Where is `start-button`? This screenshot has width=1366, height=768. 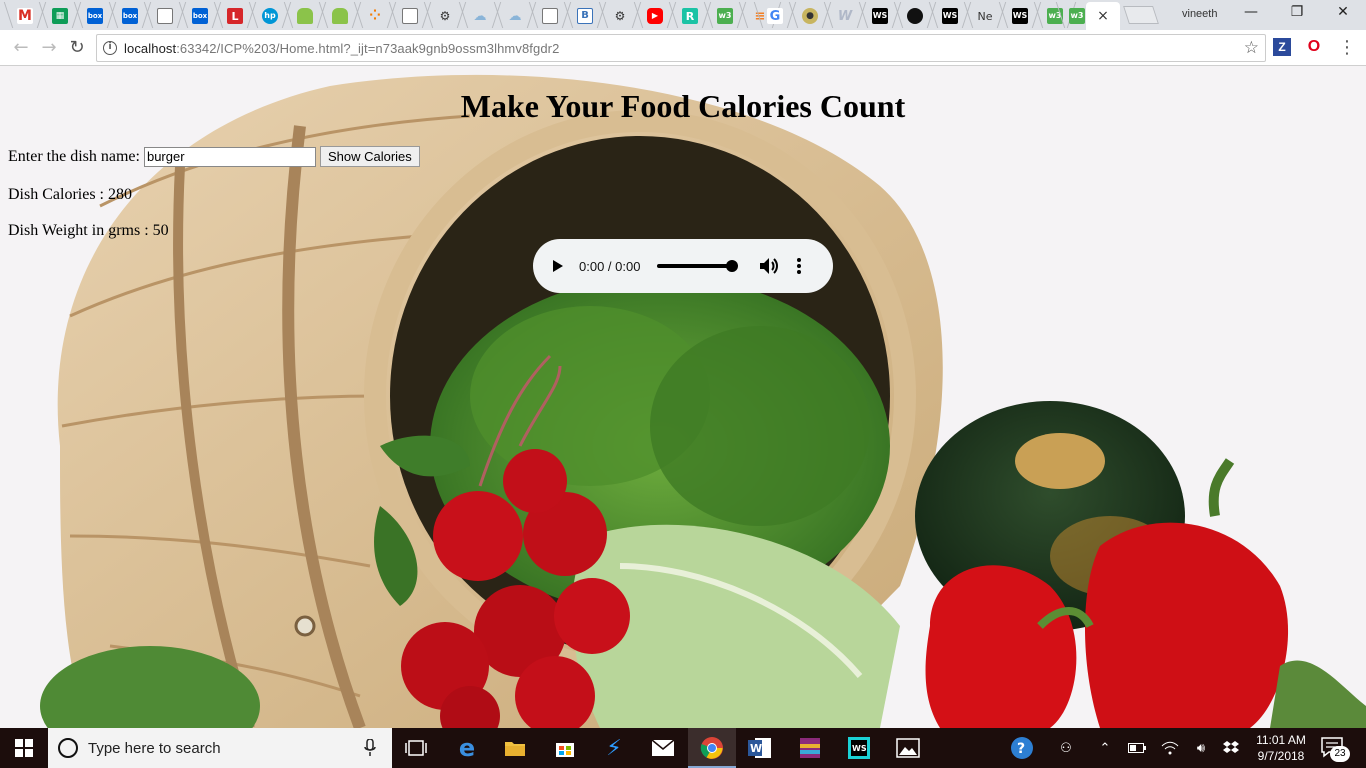 start-button is located at coordinates (24, 748).